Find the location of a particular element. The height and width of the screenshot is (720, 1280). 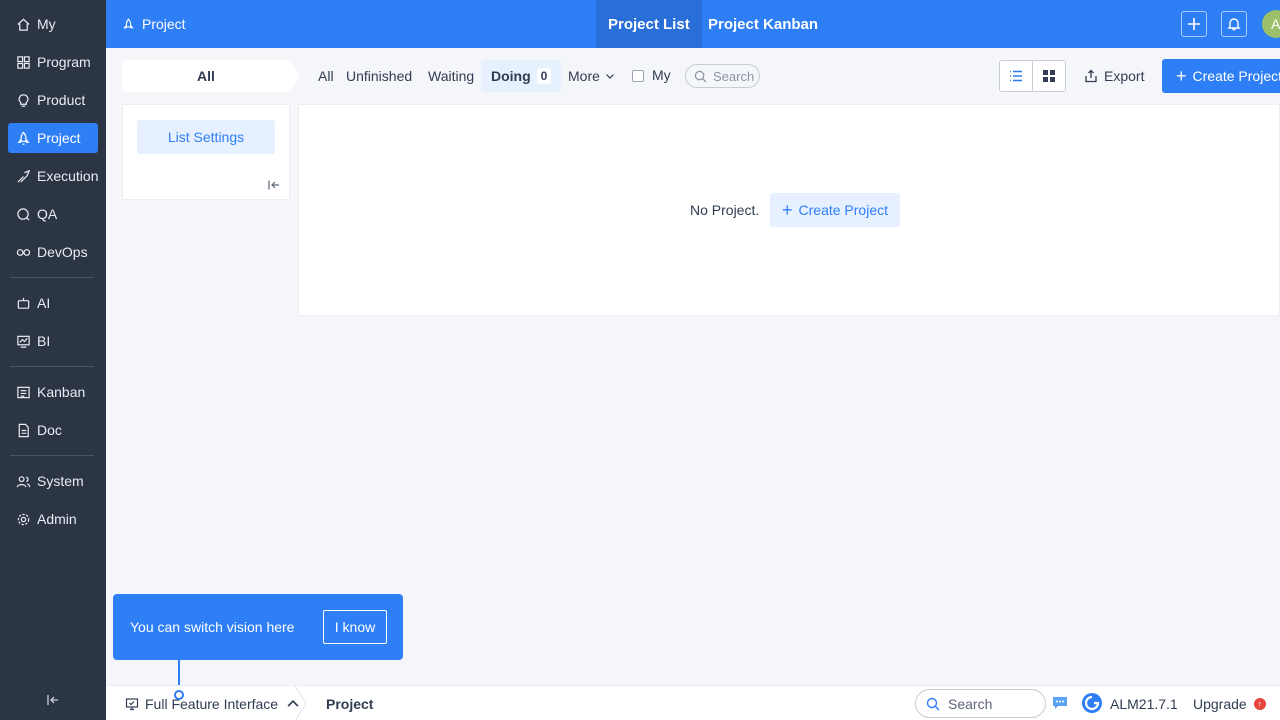

list-settings-button: List Settings is located at coordinates (206, 137).